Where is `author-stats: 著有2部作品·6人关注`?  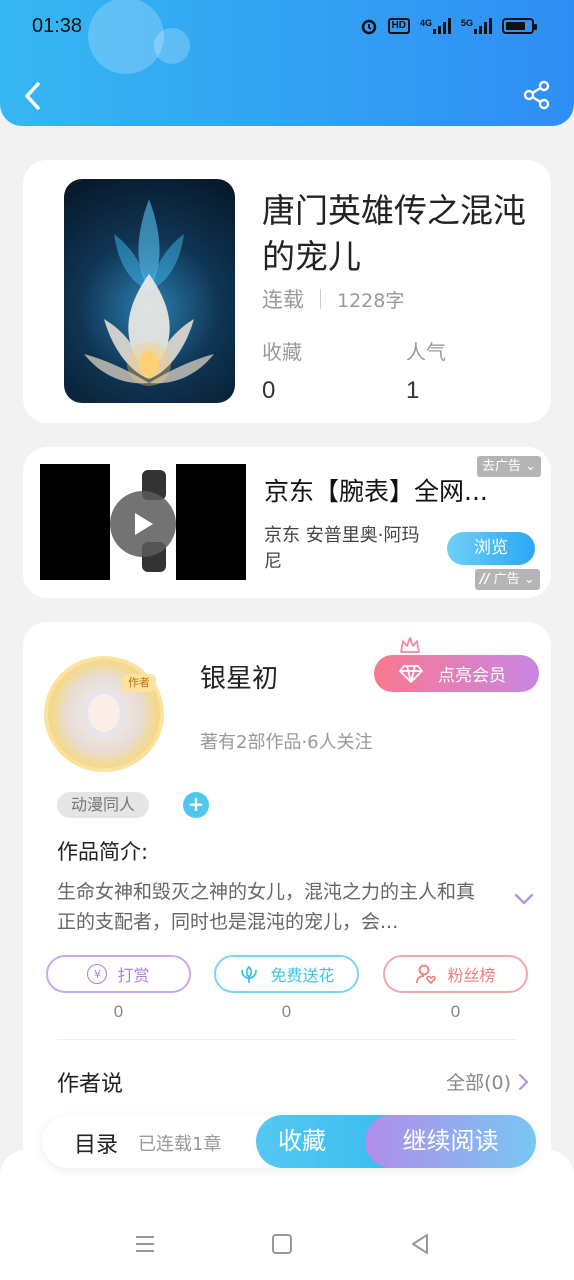 author-stats: 著有2部作品·6人关注 is located at coordinates (286, 742).